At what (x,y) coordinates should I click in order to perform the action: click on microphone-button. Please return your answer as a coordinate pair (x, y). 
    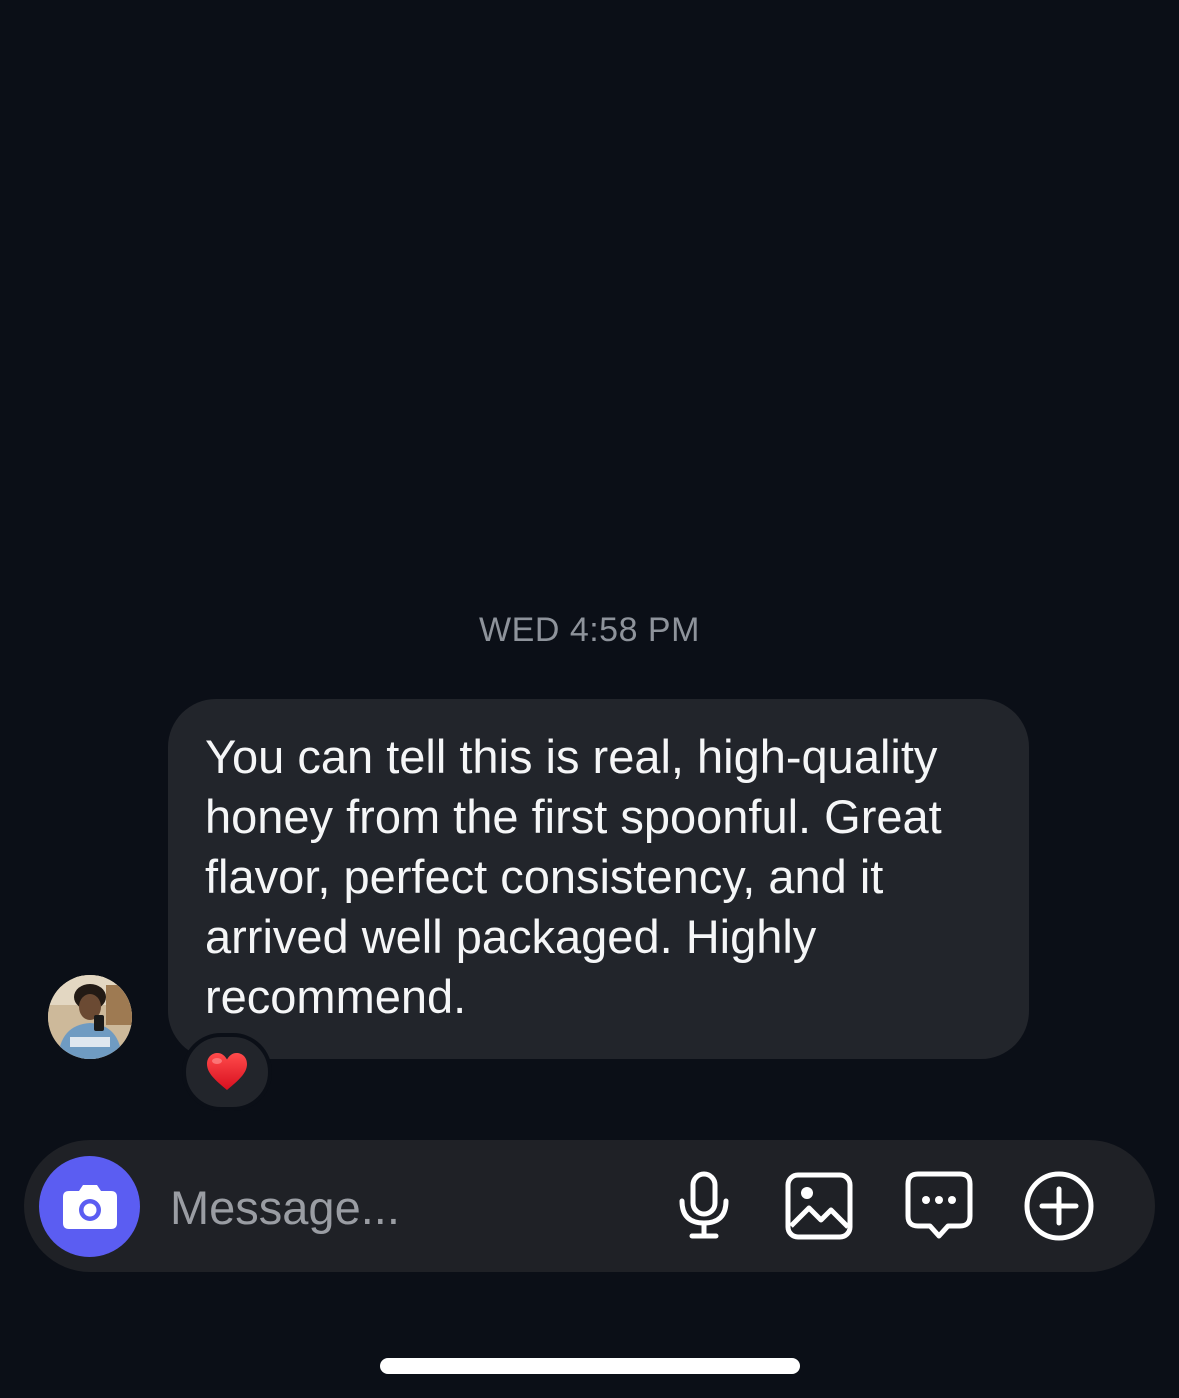
    Looking at the image, I should click on (704, 1206).